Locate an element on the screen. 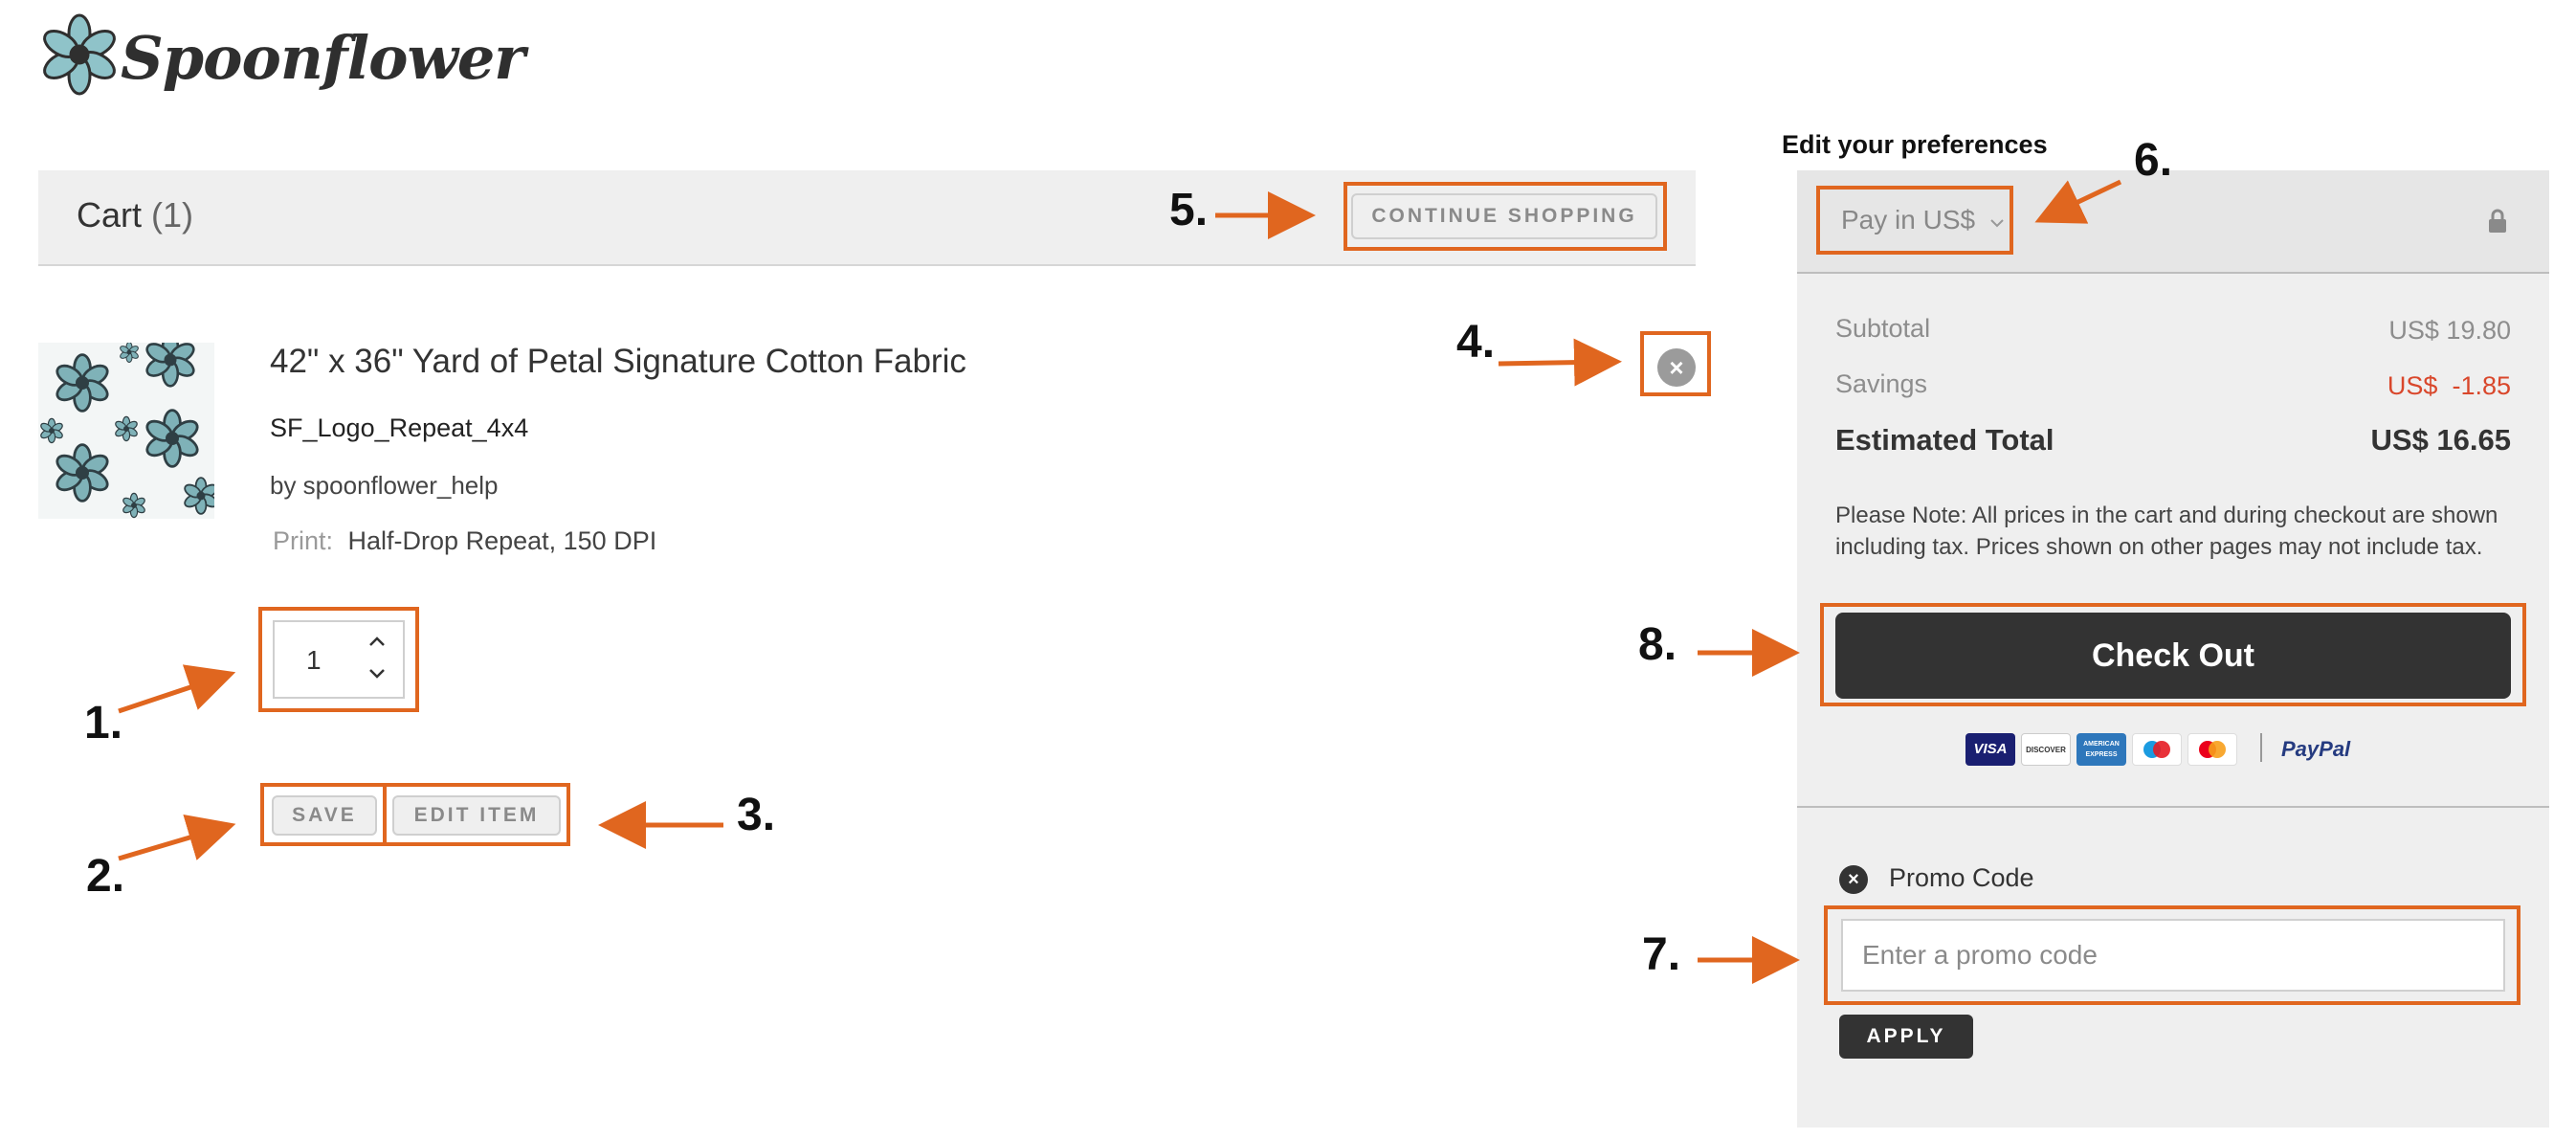  annotation-number-6: 6. is located at coordinates (2153, 160).